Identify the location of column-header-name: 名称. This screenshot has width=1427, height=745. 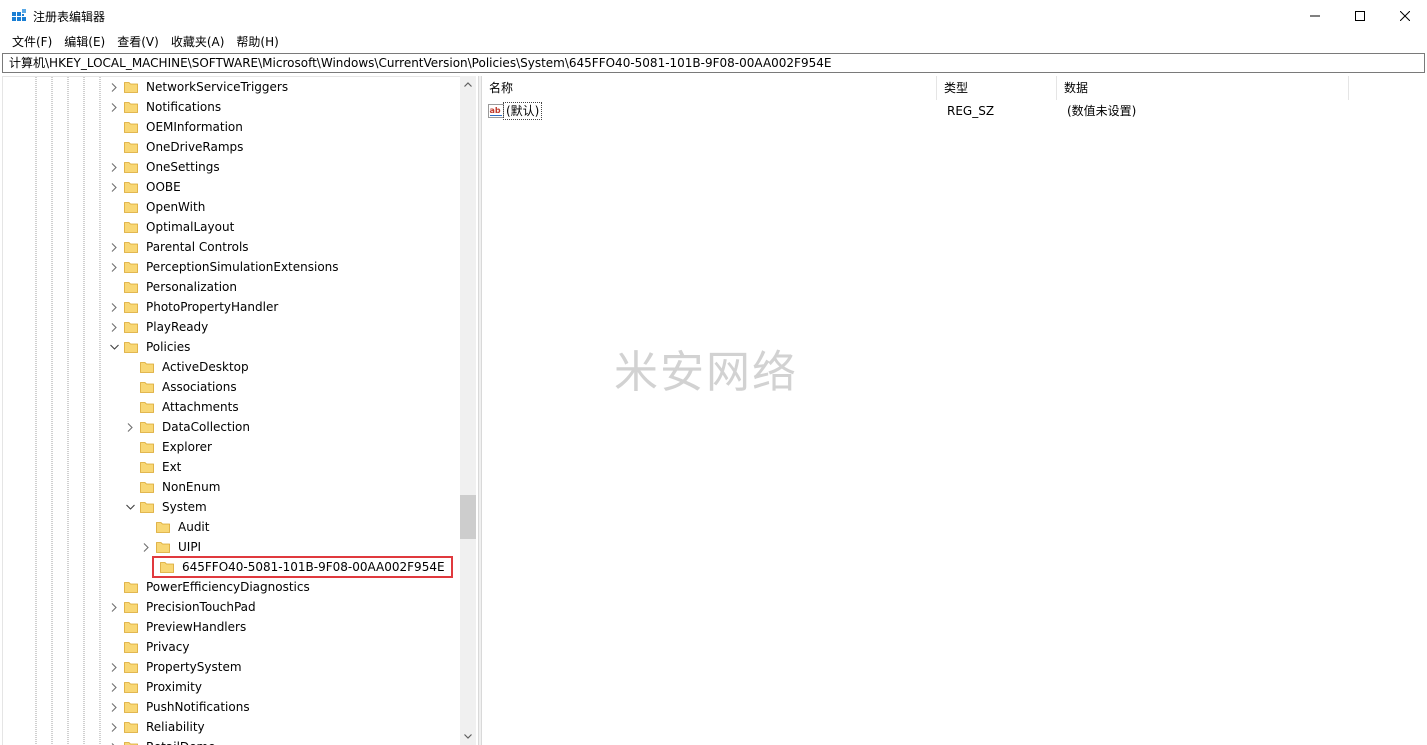
(709, 88).